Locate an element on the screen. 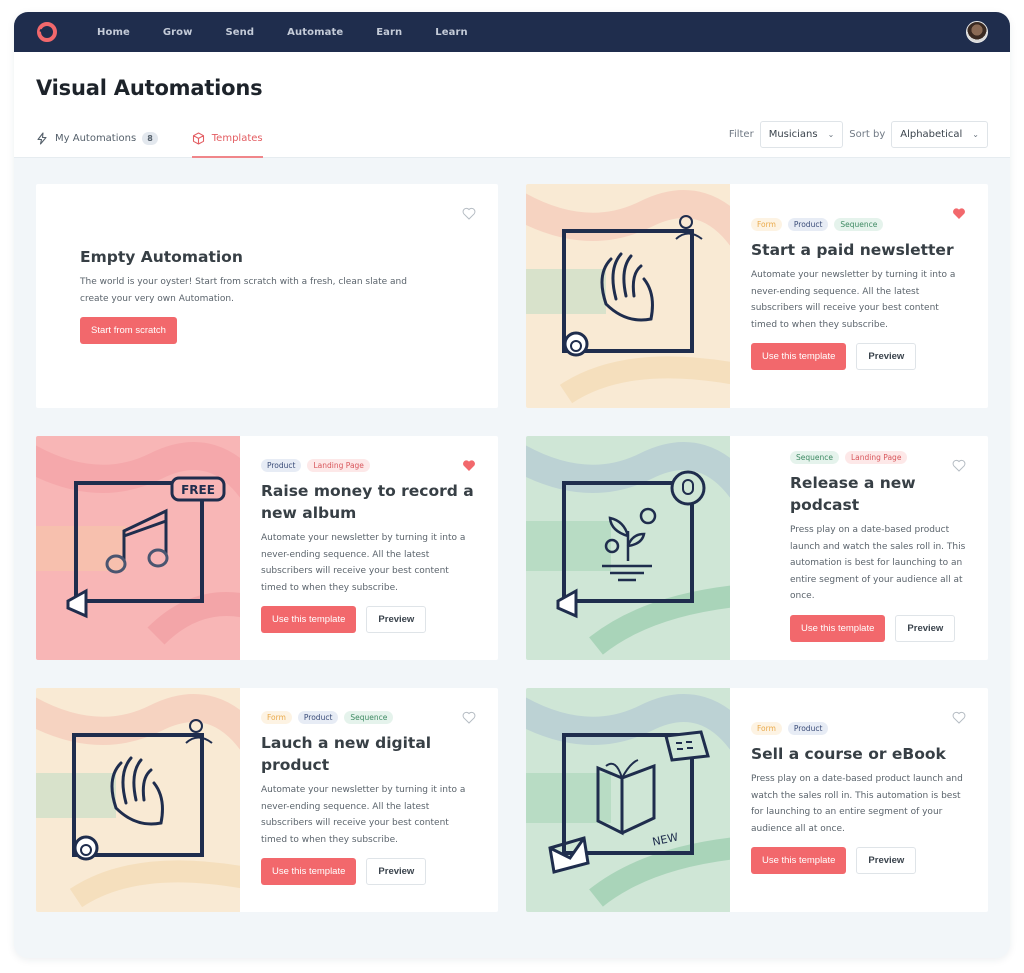 This screenshot has width=1024, height=973. filter-label: Filter is located at coordinates (741, 134).